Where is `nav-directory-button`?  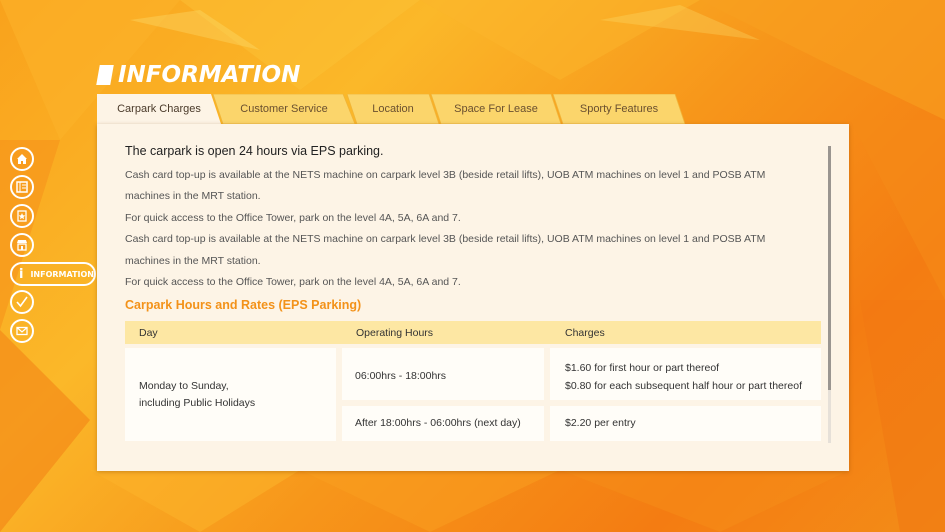
nav-directory-button is located at coordinates (22, 187).